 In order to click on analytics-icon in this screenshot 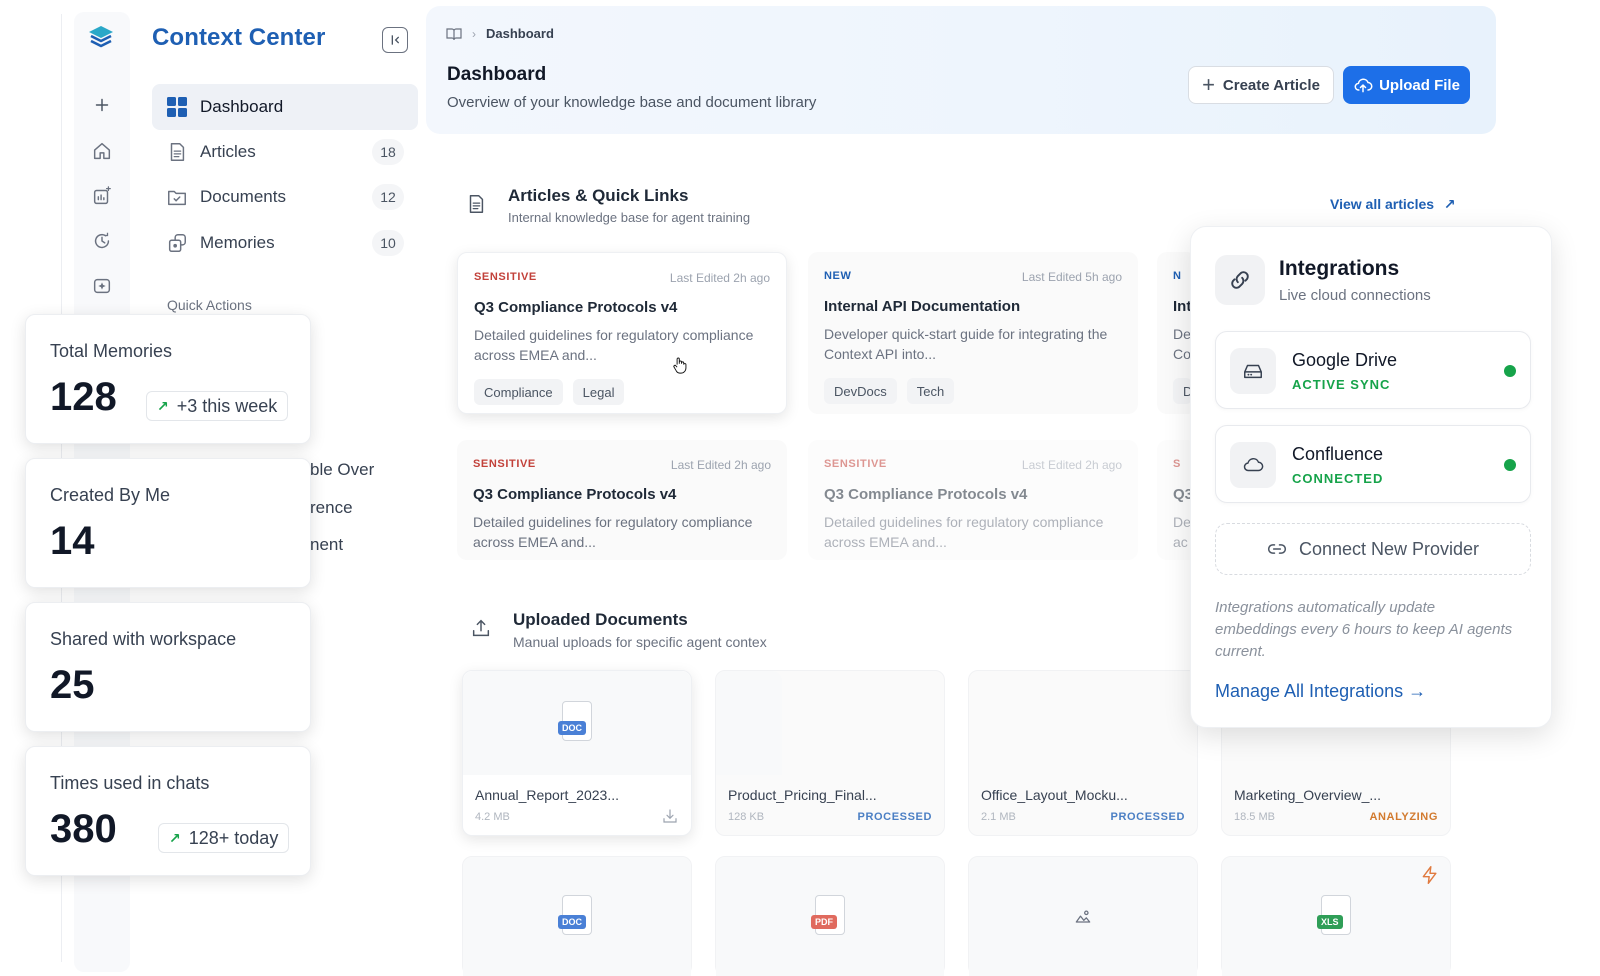, I will do `click(102, 196)`.